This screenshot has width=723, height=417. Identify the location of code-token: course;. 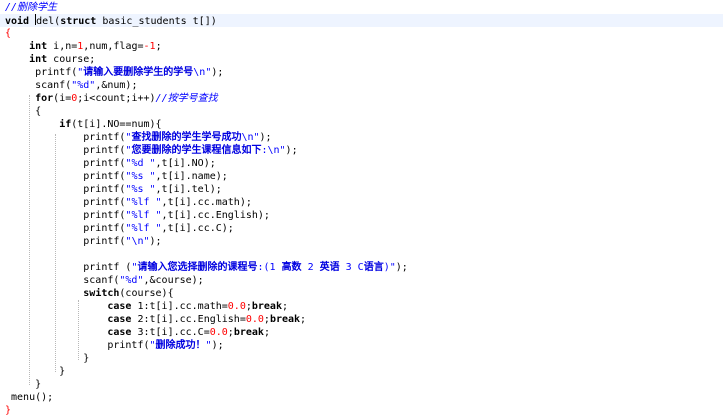
(71, 59).